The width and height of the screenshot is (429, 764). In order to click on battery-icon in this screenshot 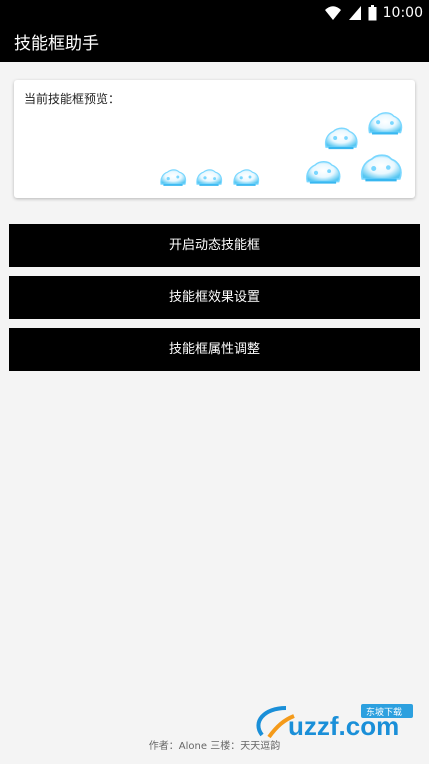, I will do `click(372, 13)`.